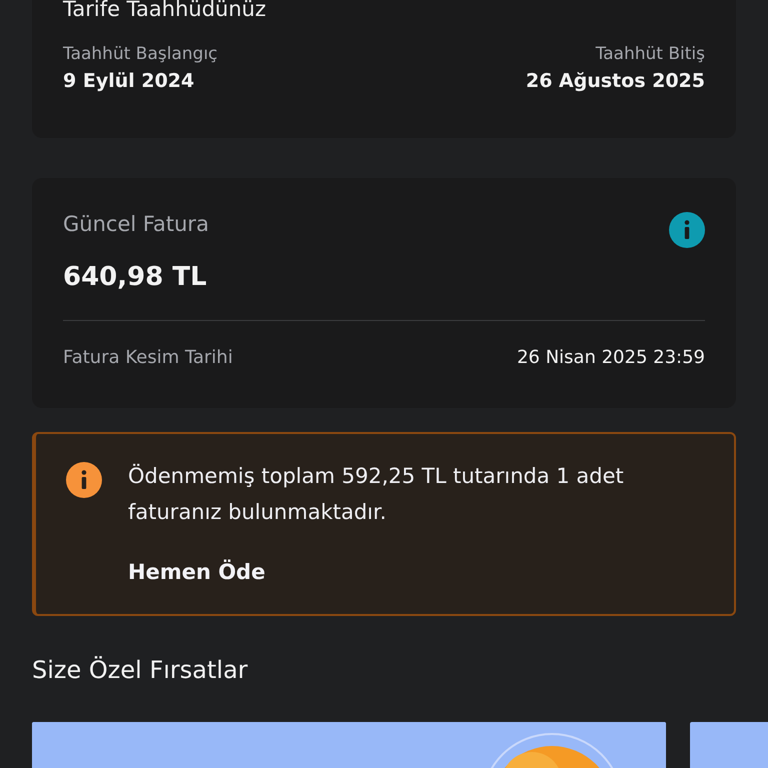 The width and height of the screenshot is (768, 768). I want to click on pay-now-link: Hemen Öde, so click(416, 572).